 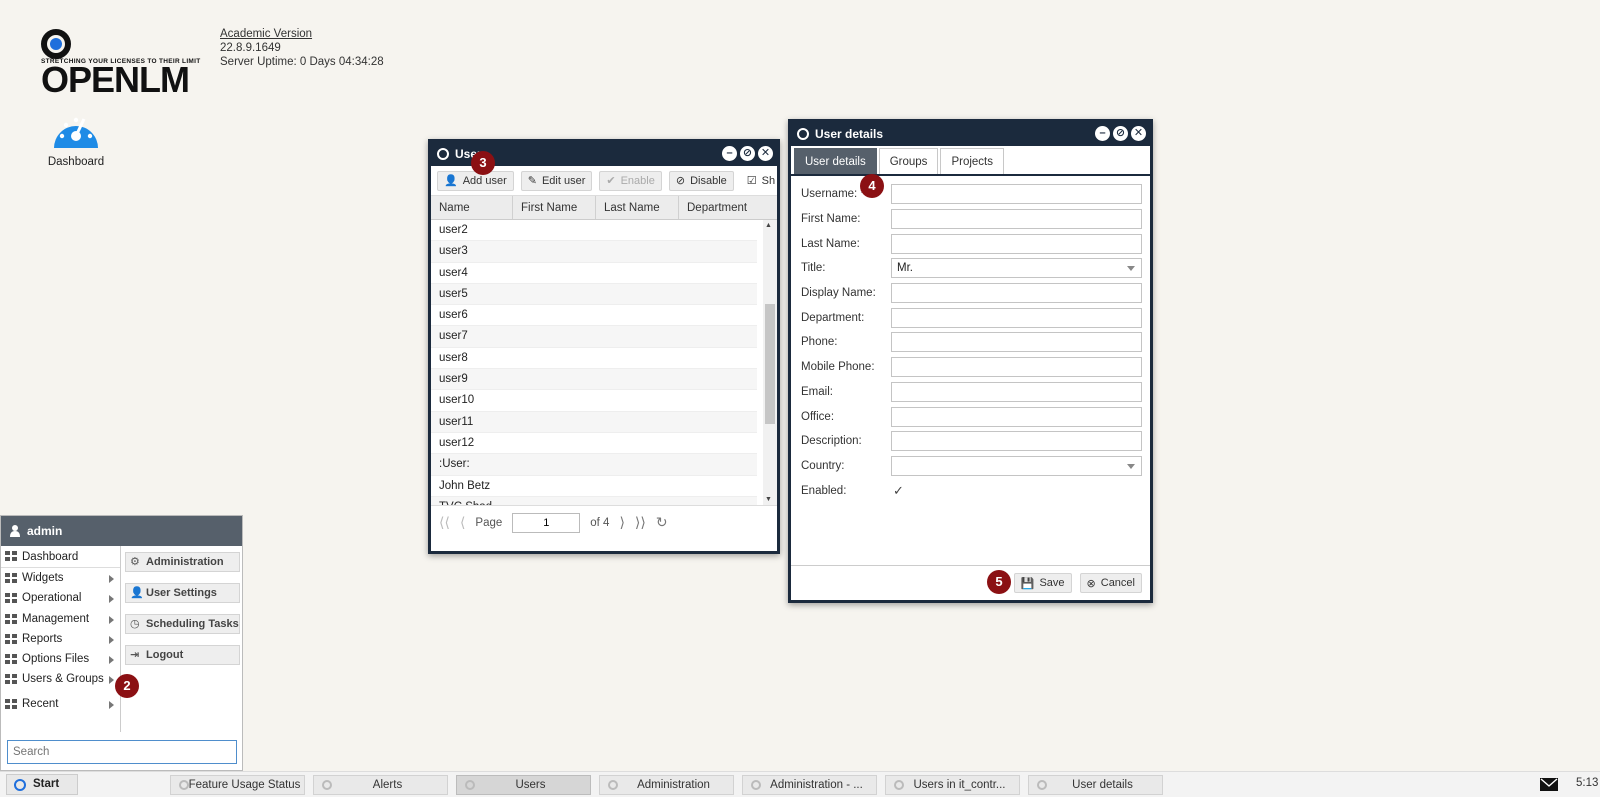 What do you see at coordinates (20, 785) in the screenshot?
I see `start-logo-icon` at bounding box center [20, 785].